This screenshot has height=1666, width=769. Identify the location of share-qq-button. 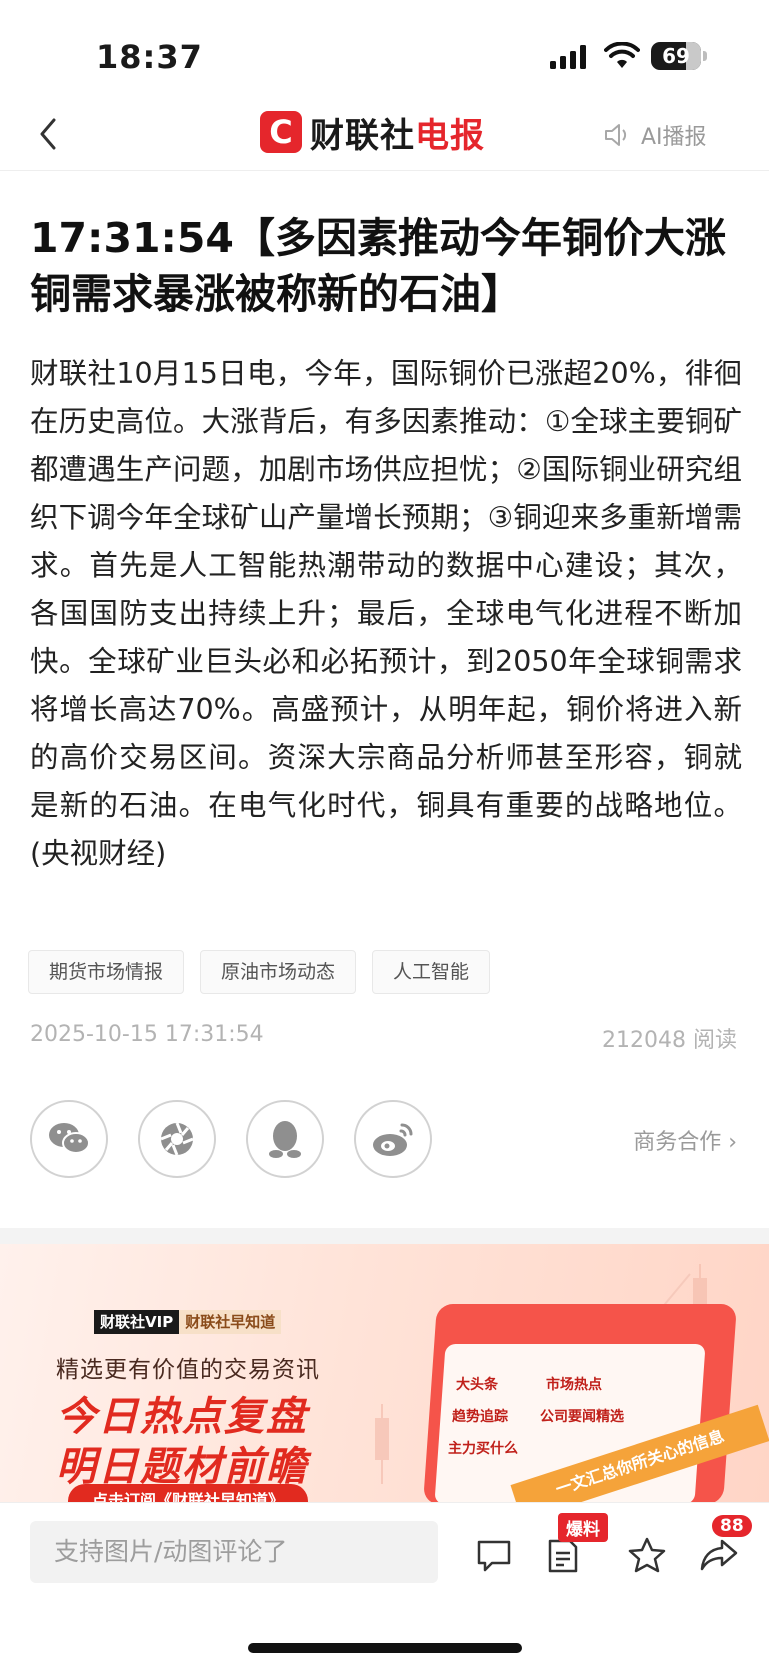
(285, 1139).